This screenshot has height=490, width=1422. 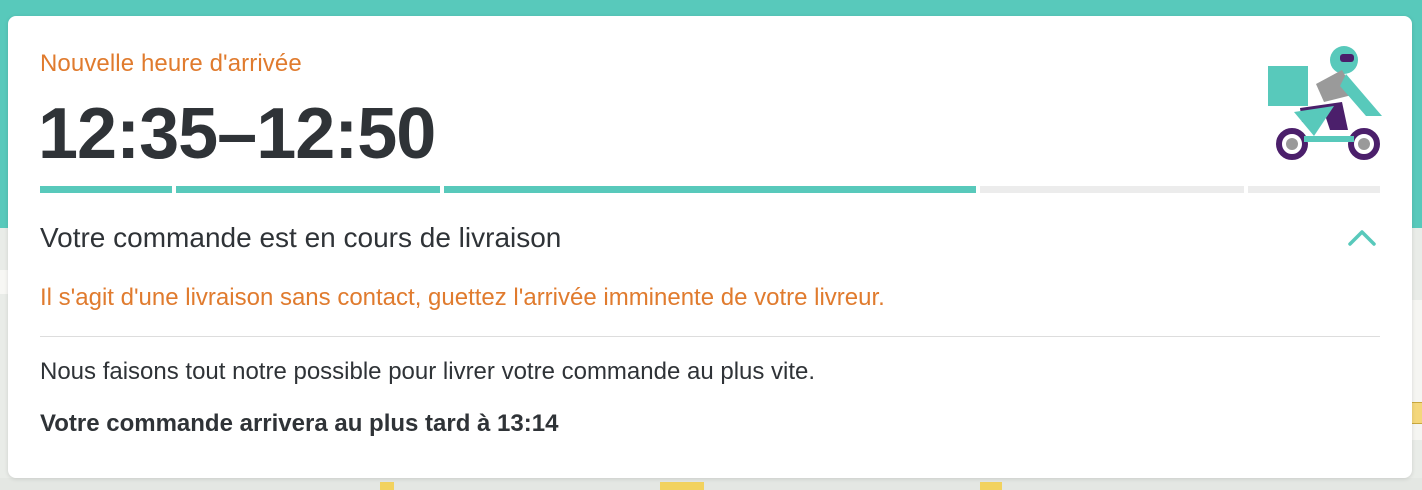 What do you see at coordinates (711, 484) in the screenshot?
I see `map-strip` at bounding box center [711, 484].